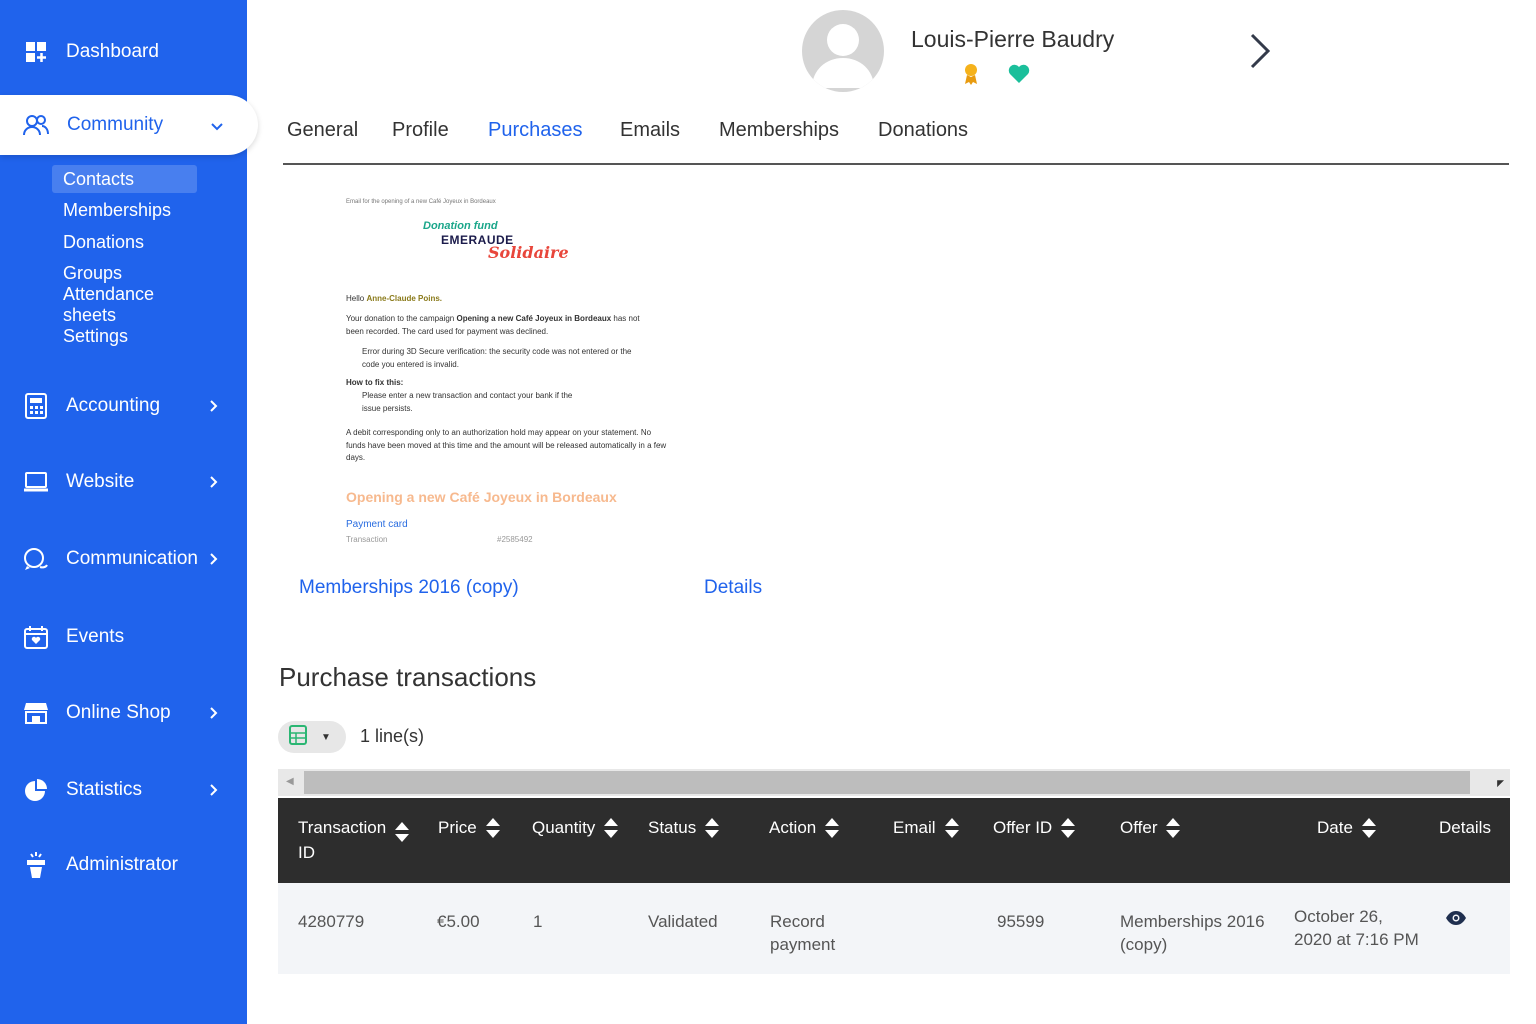 Image resolution: width=1536 pixels, height=1024 pixels. I want to click on column-header-offer-id: Offer ID, so click(1034, 830).